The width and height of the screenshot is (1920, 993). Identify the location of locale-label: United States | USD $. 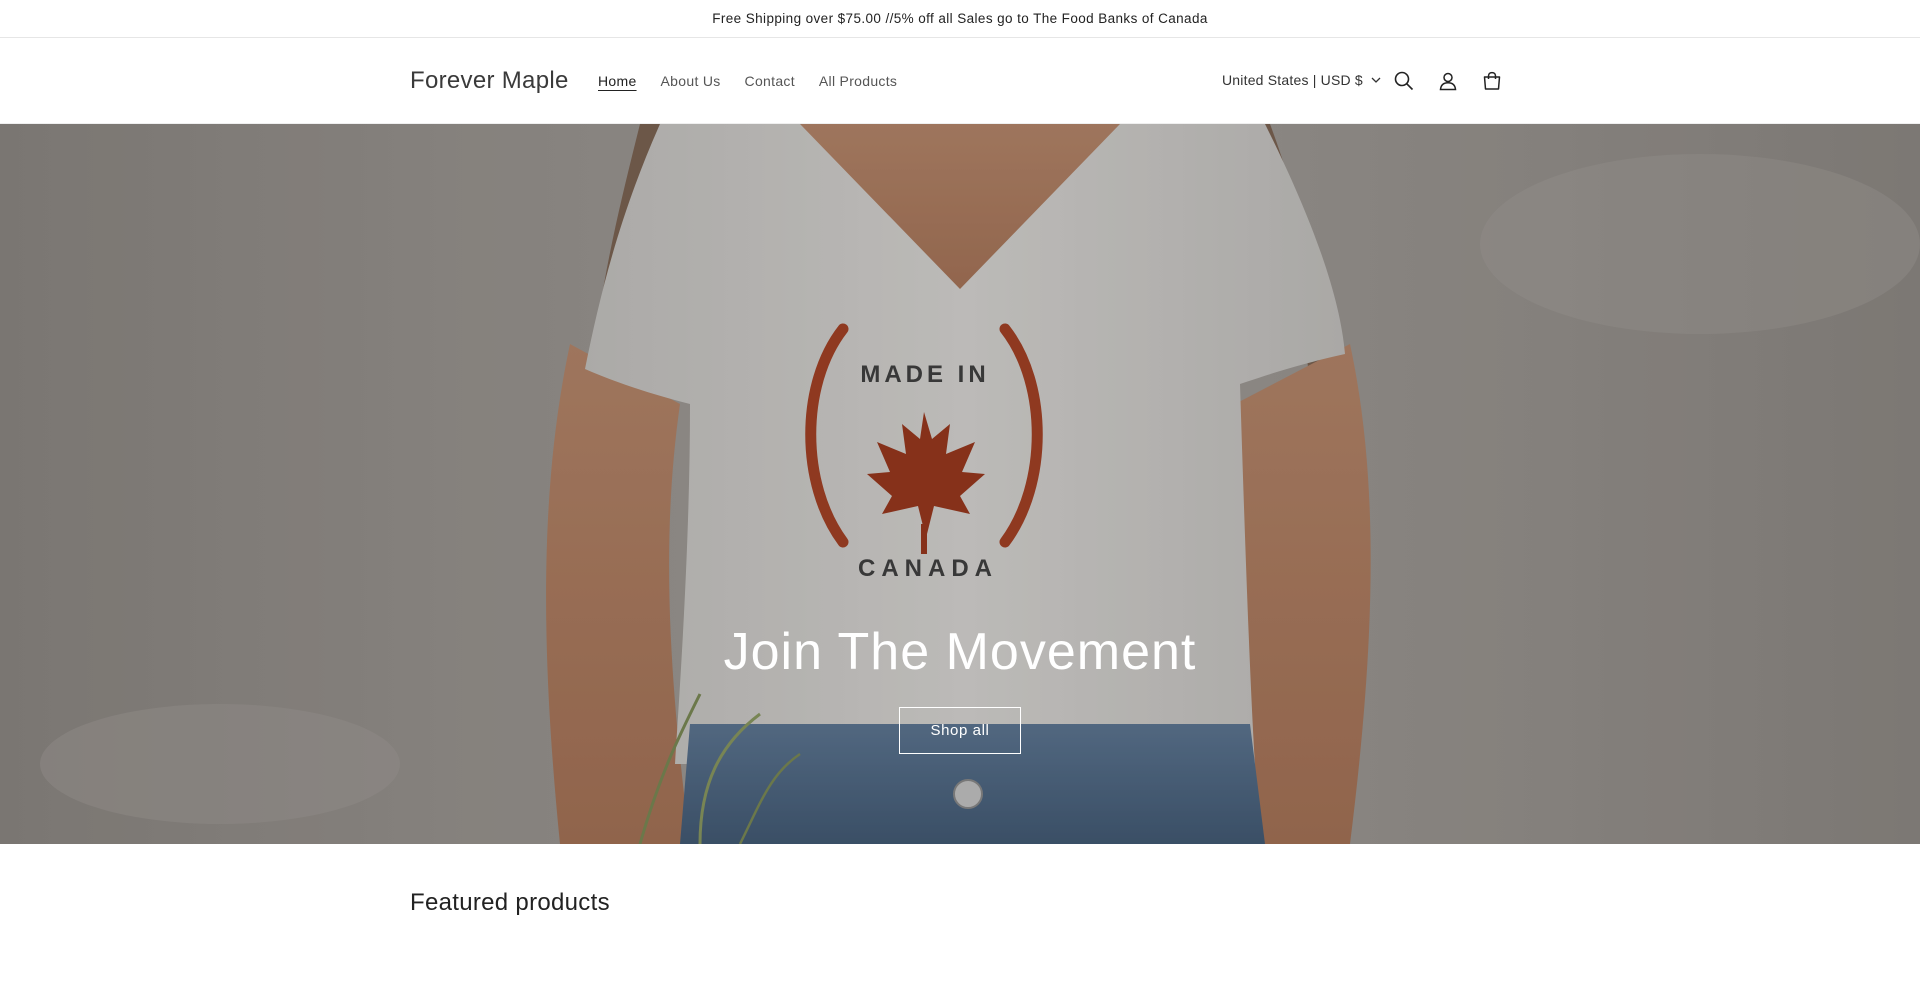
(1292, 80).